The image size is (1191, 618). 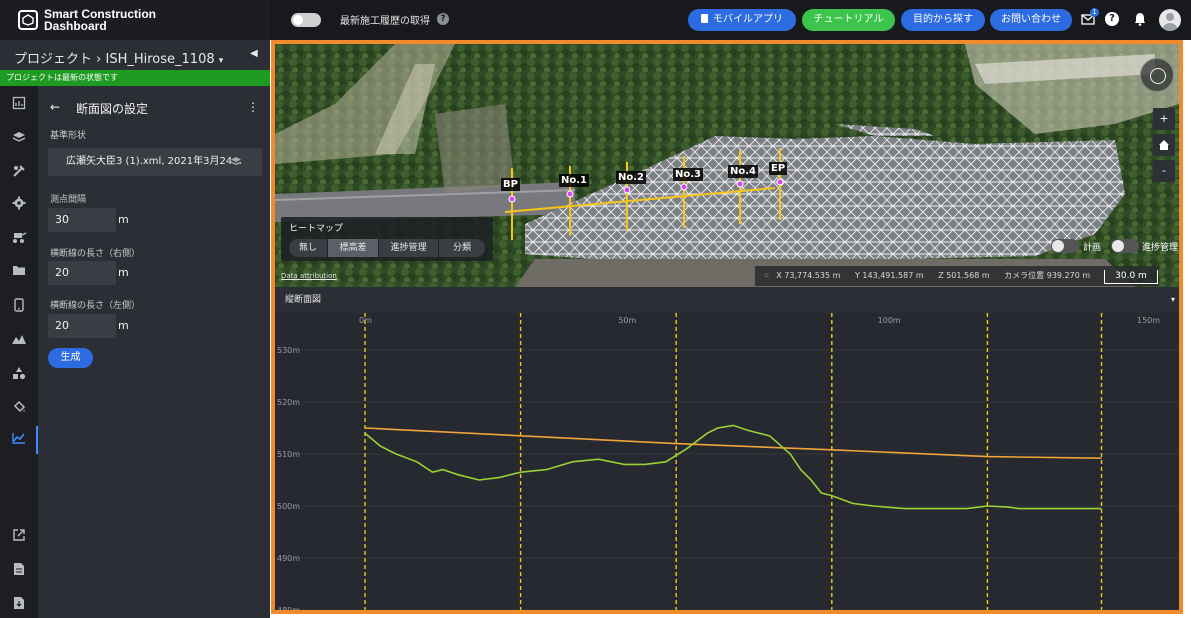 What do you see at coordinates (55, 107) in the screenshot?
I see `back-arrow-icon: ←` at bounding box center [55, 107].